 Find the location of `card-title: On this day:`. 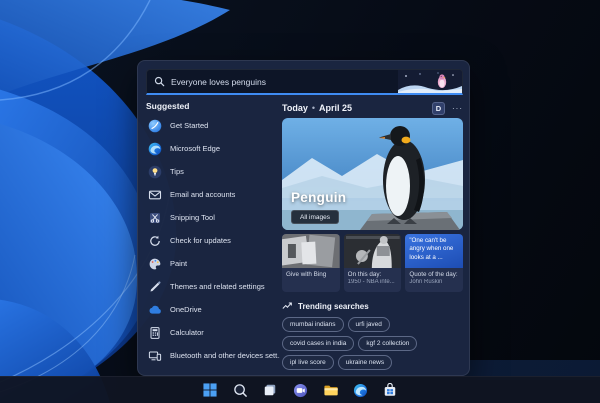

card-title: On this day: is located at coordinates (364, 274).